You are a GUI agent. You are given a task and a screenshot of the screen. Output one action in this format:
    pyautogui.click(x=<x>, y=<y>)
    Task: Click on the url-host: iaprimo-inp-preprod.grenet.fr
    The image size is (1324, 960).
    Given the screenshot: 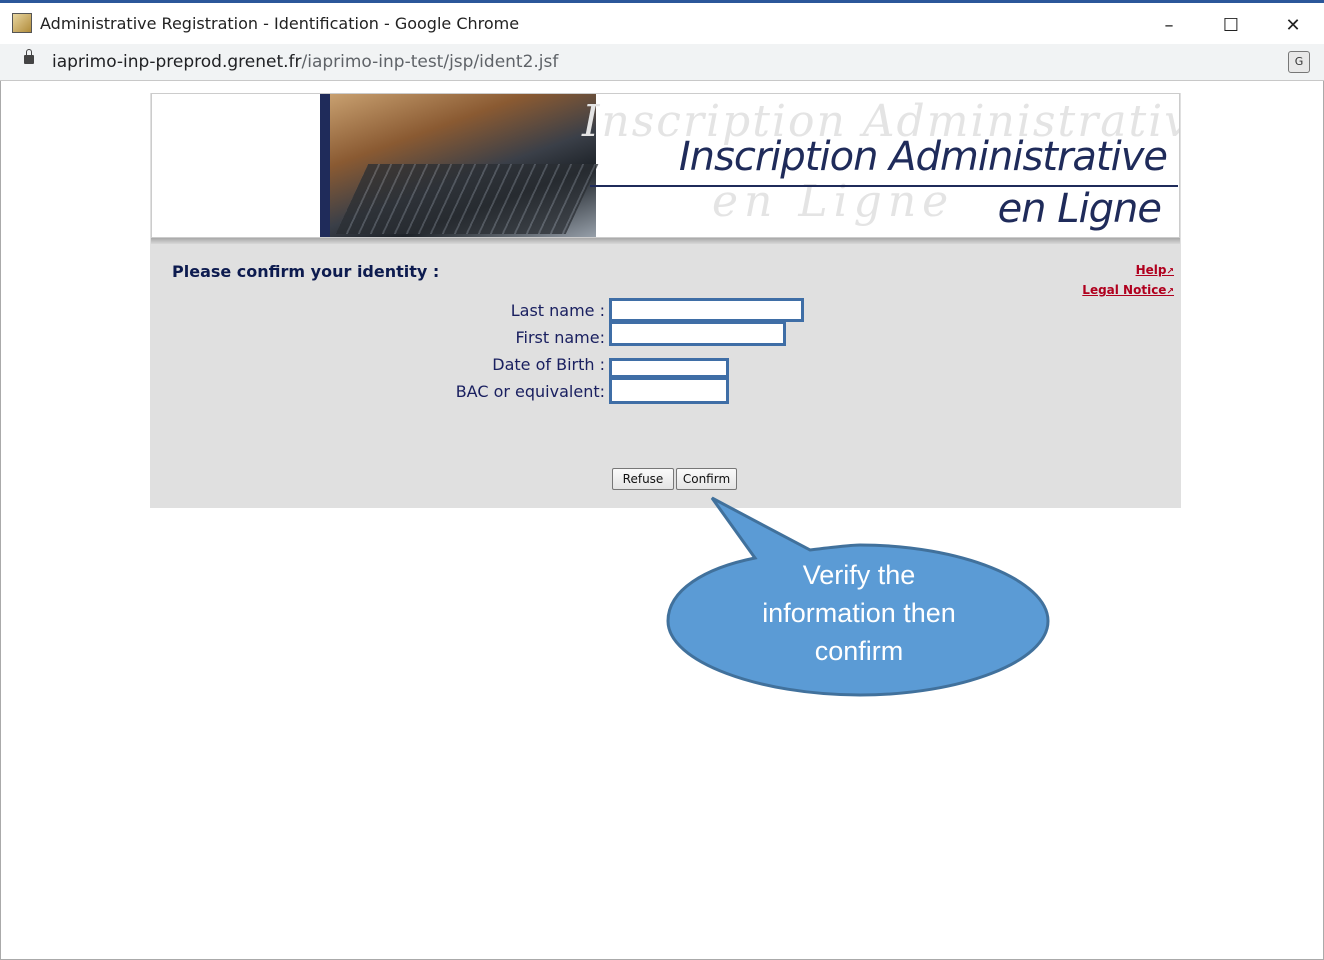 What is the action you would take?
    pyautogui.click(x=177, y=62)
    